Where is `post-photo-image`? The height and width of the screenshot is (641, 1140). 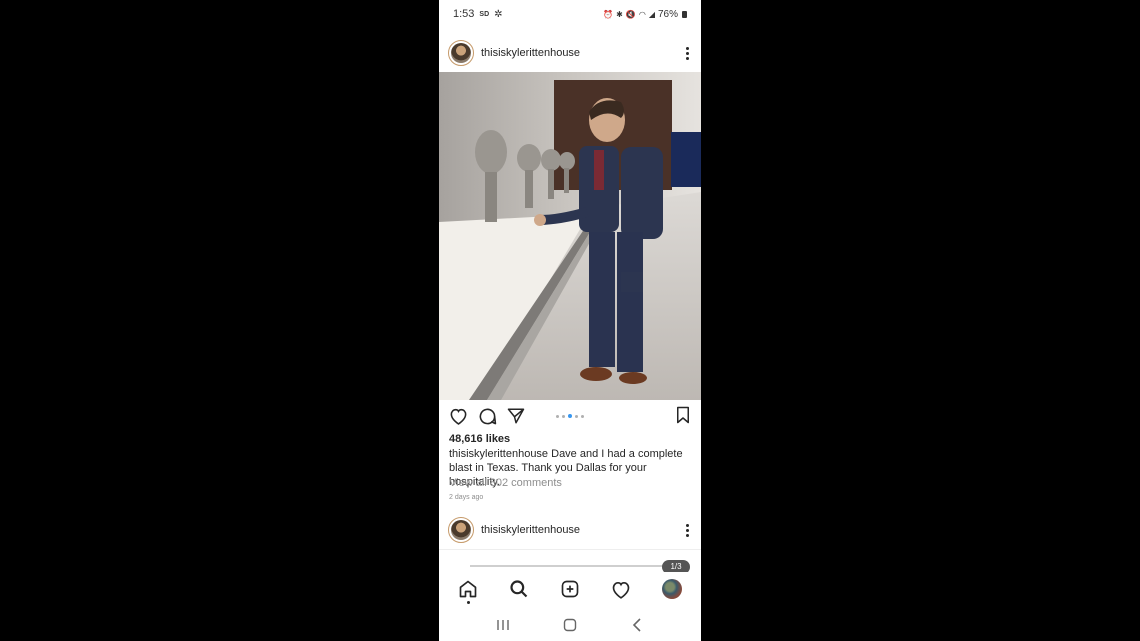 post-photo-image is located at coordinates (570, 236).